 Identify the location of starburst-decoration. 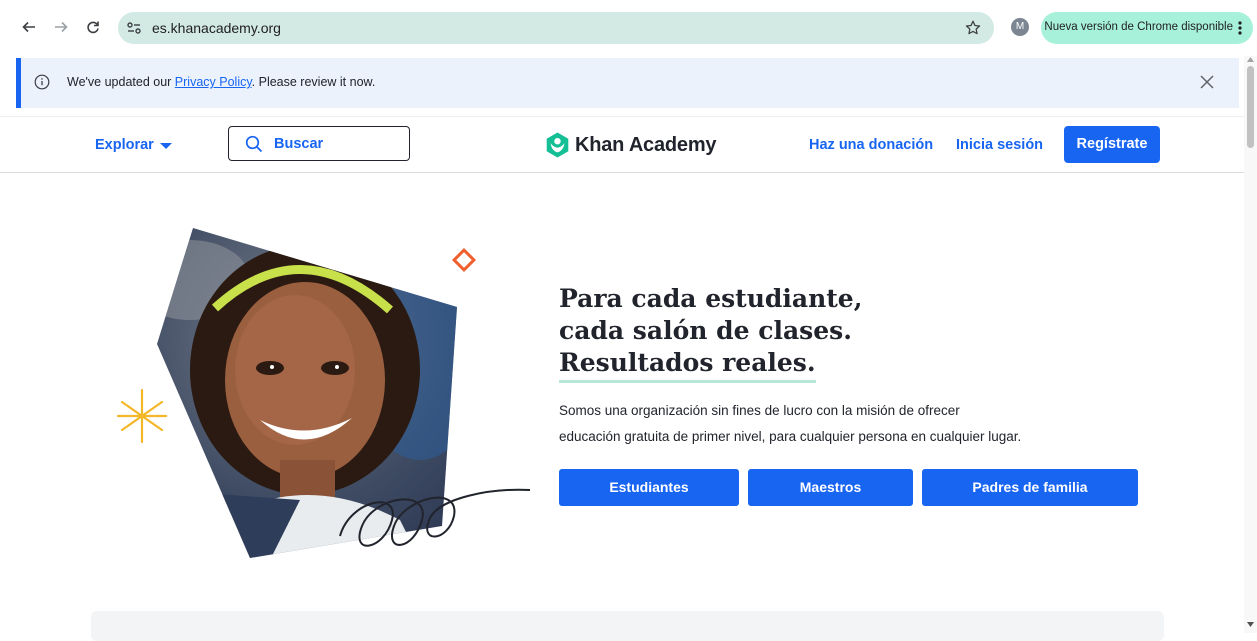
(142, 416).